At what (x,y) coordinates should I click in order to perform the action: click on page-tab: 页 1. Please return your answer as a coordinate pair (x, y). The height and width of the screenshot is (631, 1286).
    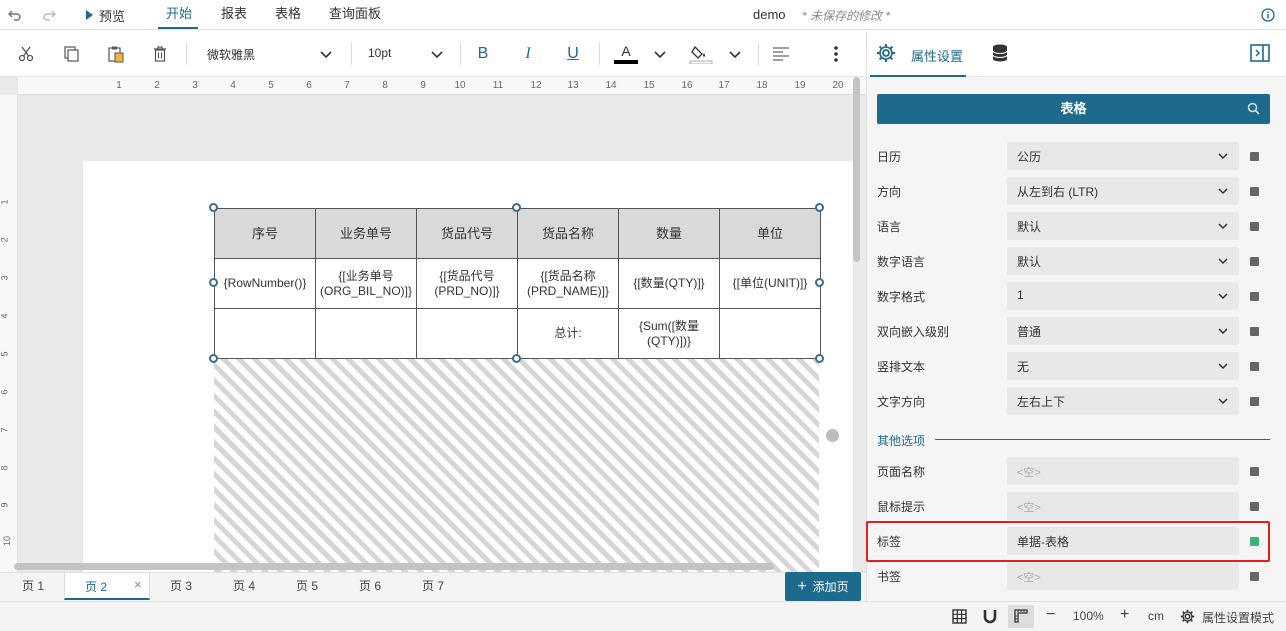
    Looking at the image, I should click on (33, 587).